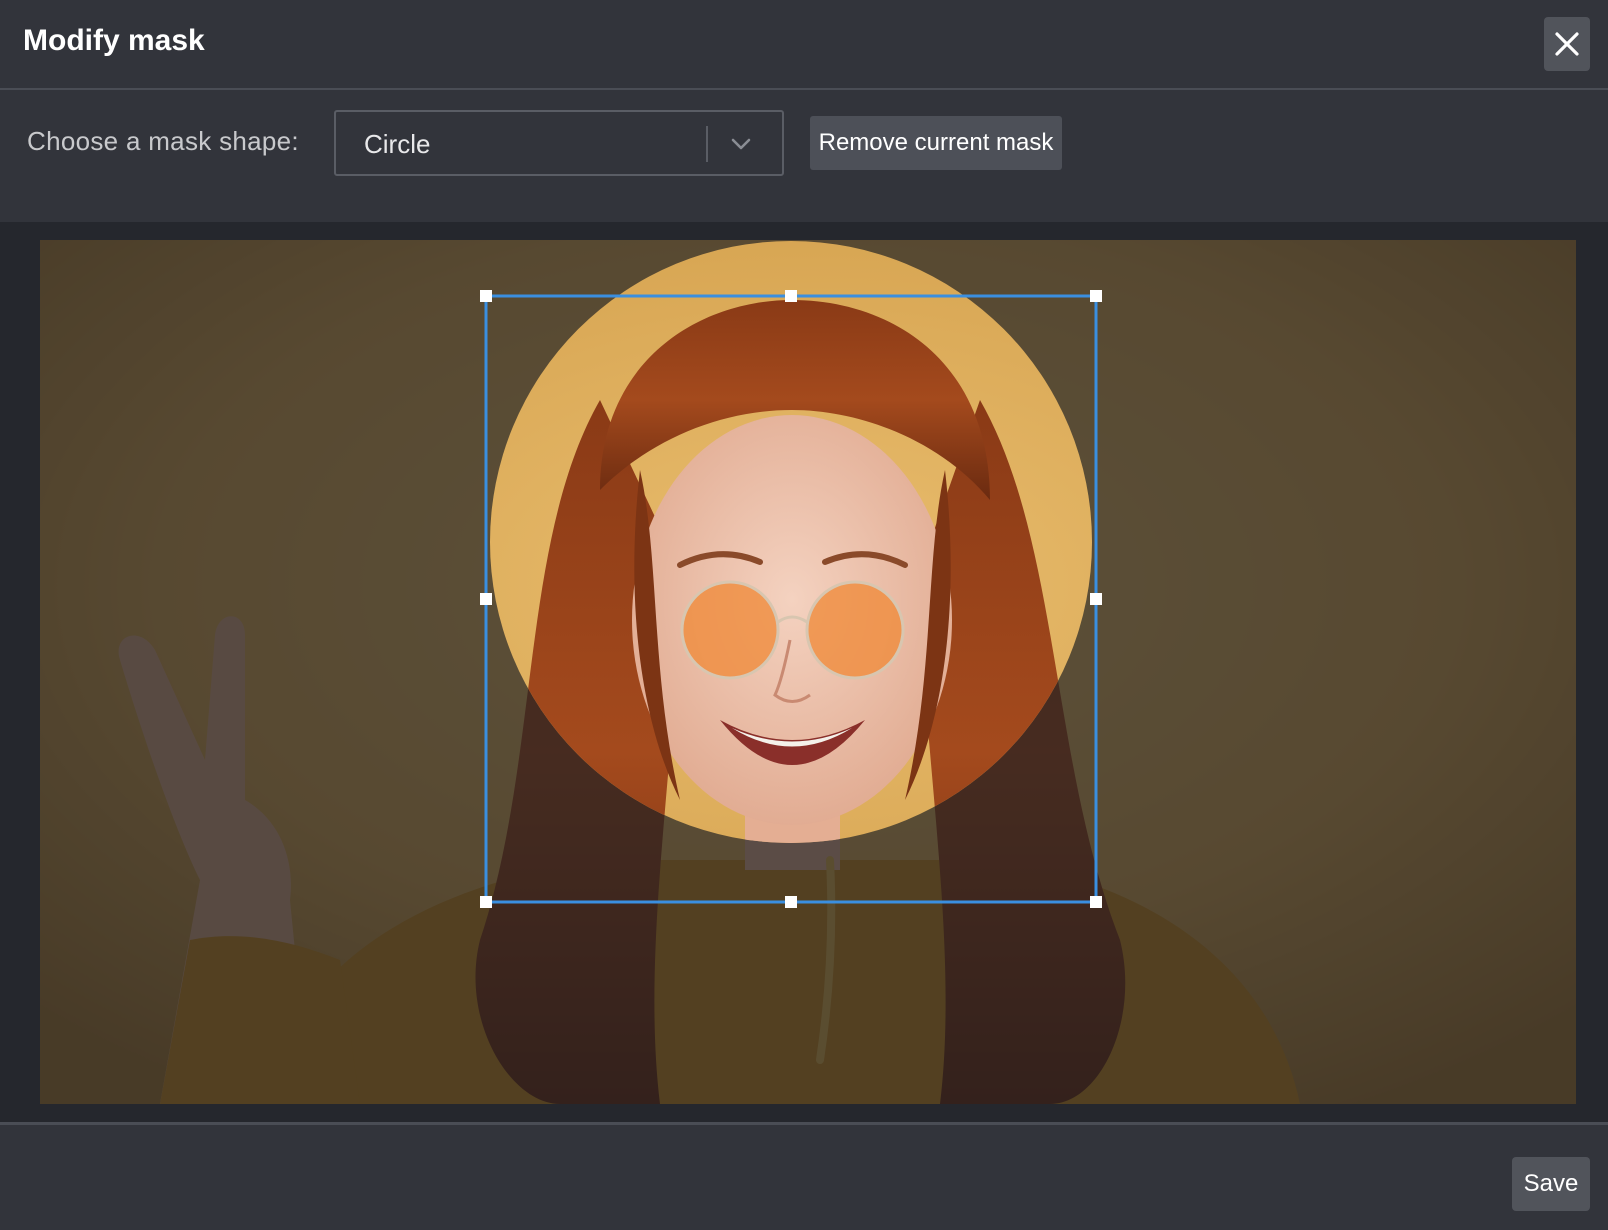 The image size is (1608, 1230). What do you see at coordinates (741, 144) in the screenshot?
I see `chevron-down-icon` at bounding box center [741, 144].